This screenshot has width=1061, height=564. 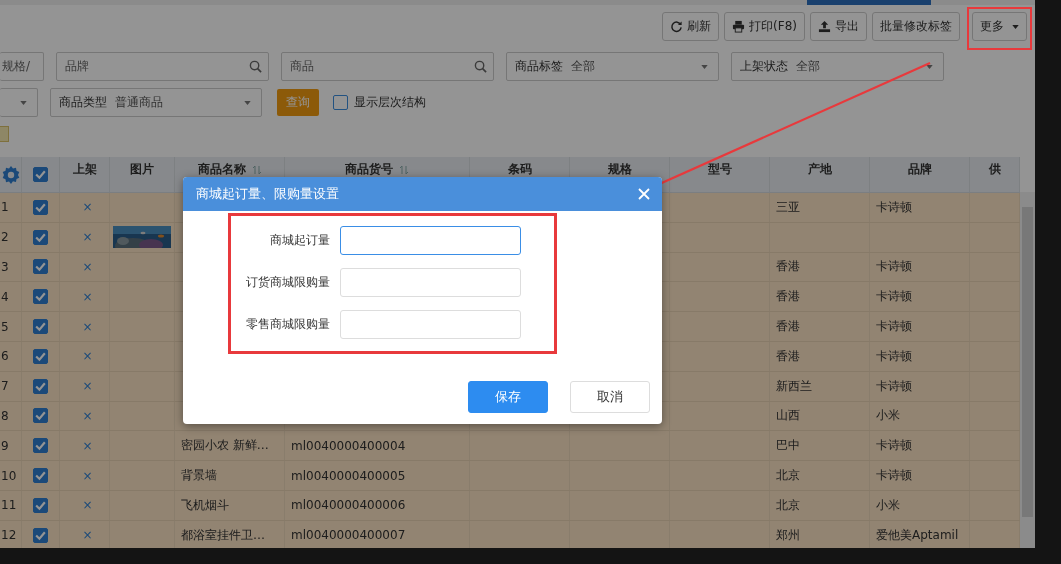 What do you see at coordinates (999, 26) in the screenshot?
I see `toolbar-button: 更多` at bounding box center [999, 26].